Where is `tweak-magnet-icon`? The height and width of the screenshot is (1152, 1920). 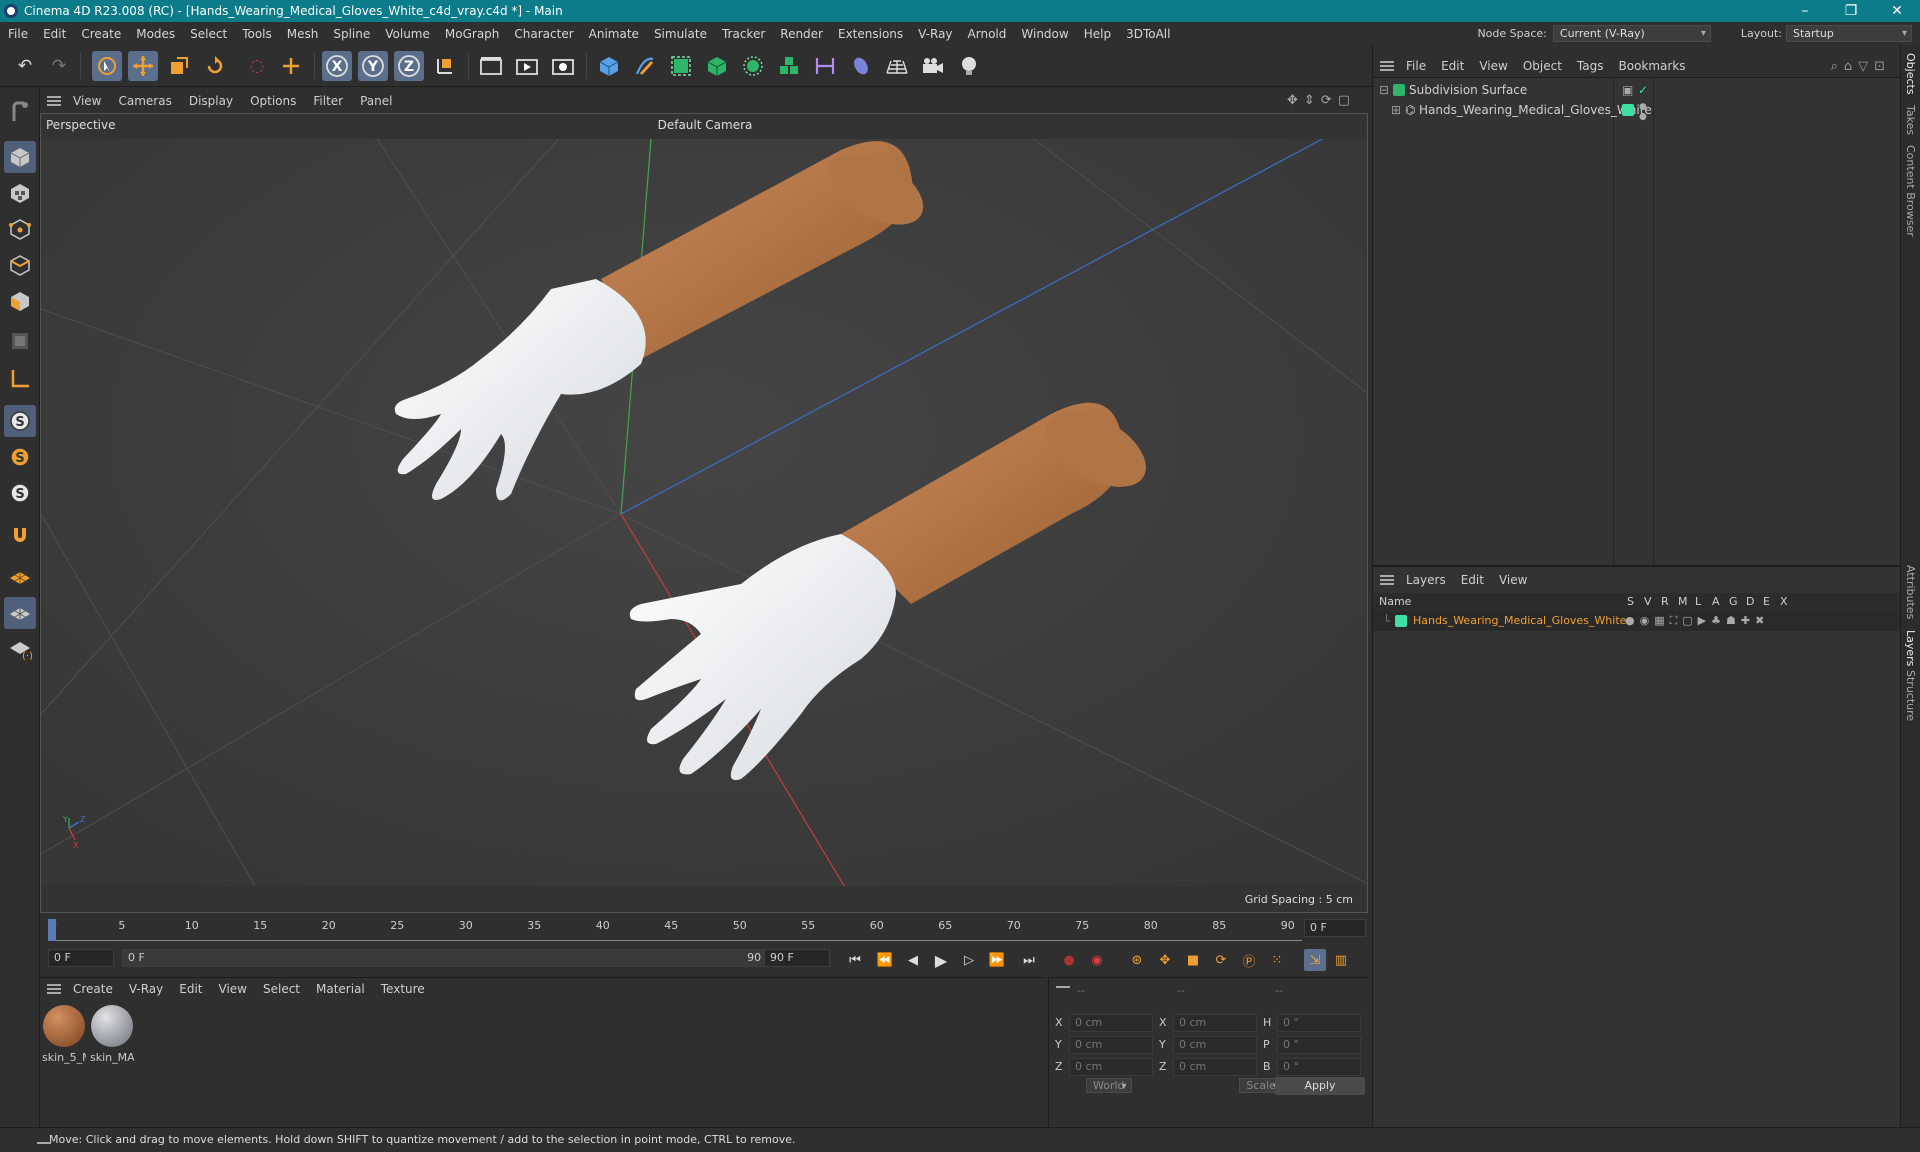
tweak-magnet-icon is located at coordinates (20, 535).